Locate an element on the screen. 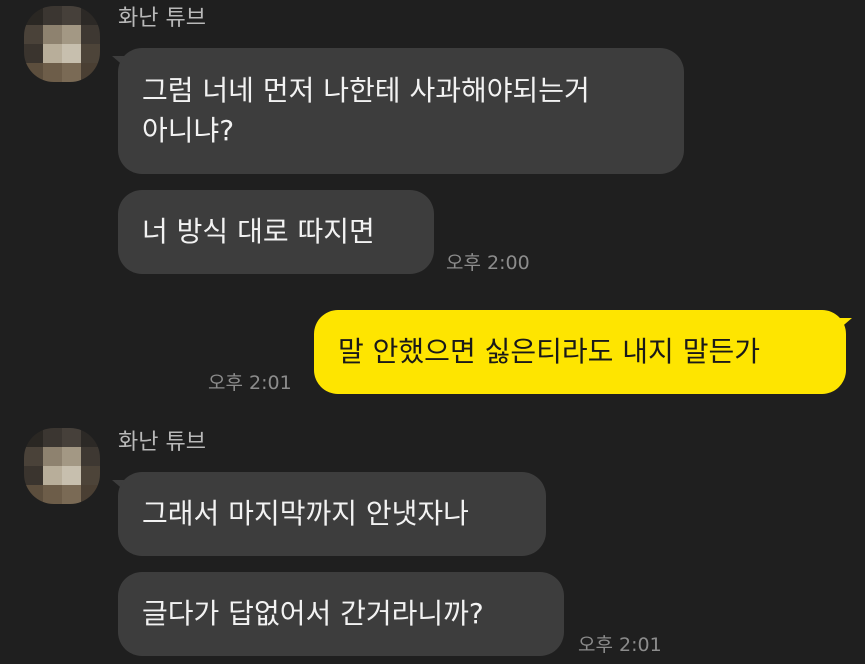  message-text: 아니냐? is located at coordinates (188, 130).